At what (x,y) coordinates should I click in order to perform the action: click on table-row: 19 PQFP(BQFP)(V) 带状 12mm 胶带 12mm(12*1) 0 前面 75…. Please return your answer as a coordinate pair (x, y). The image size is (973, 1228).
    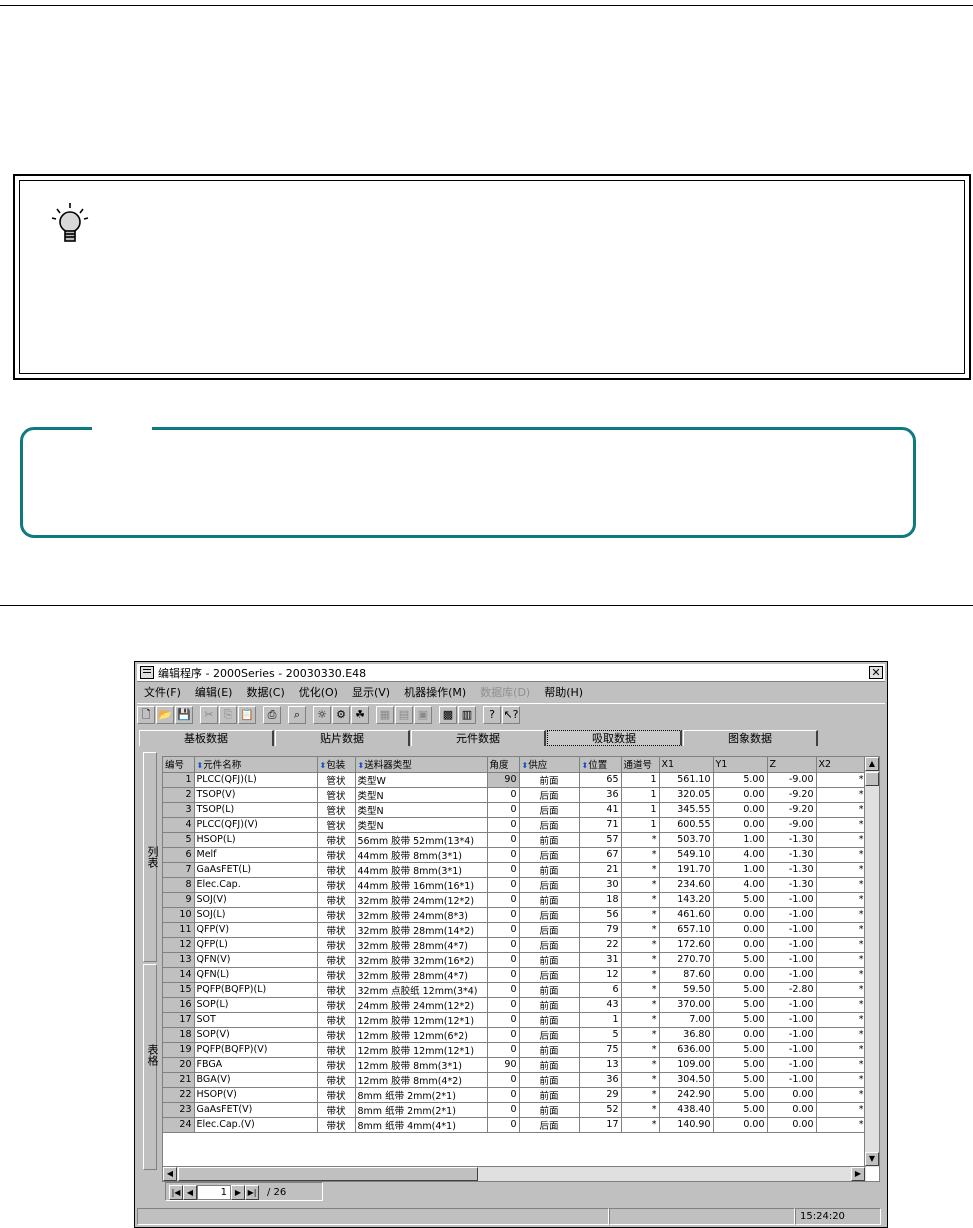
    Looking at the image, I should click on (515, 1050).